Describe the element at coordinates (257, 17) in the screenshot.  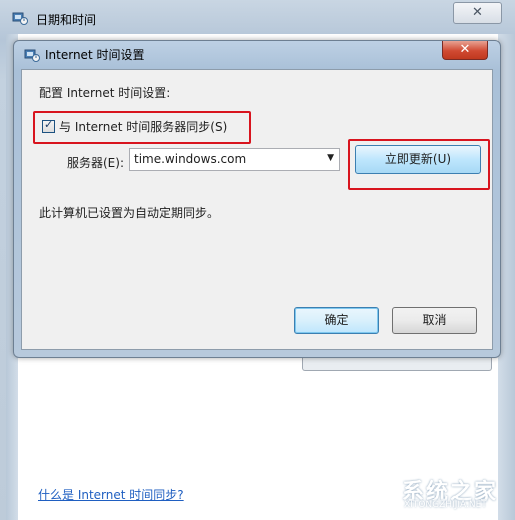
I see `parent-titlebar: 日期和时间 ✕` at that location.